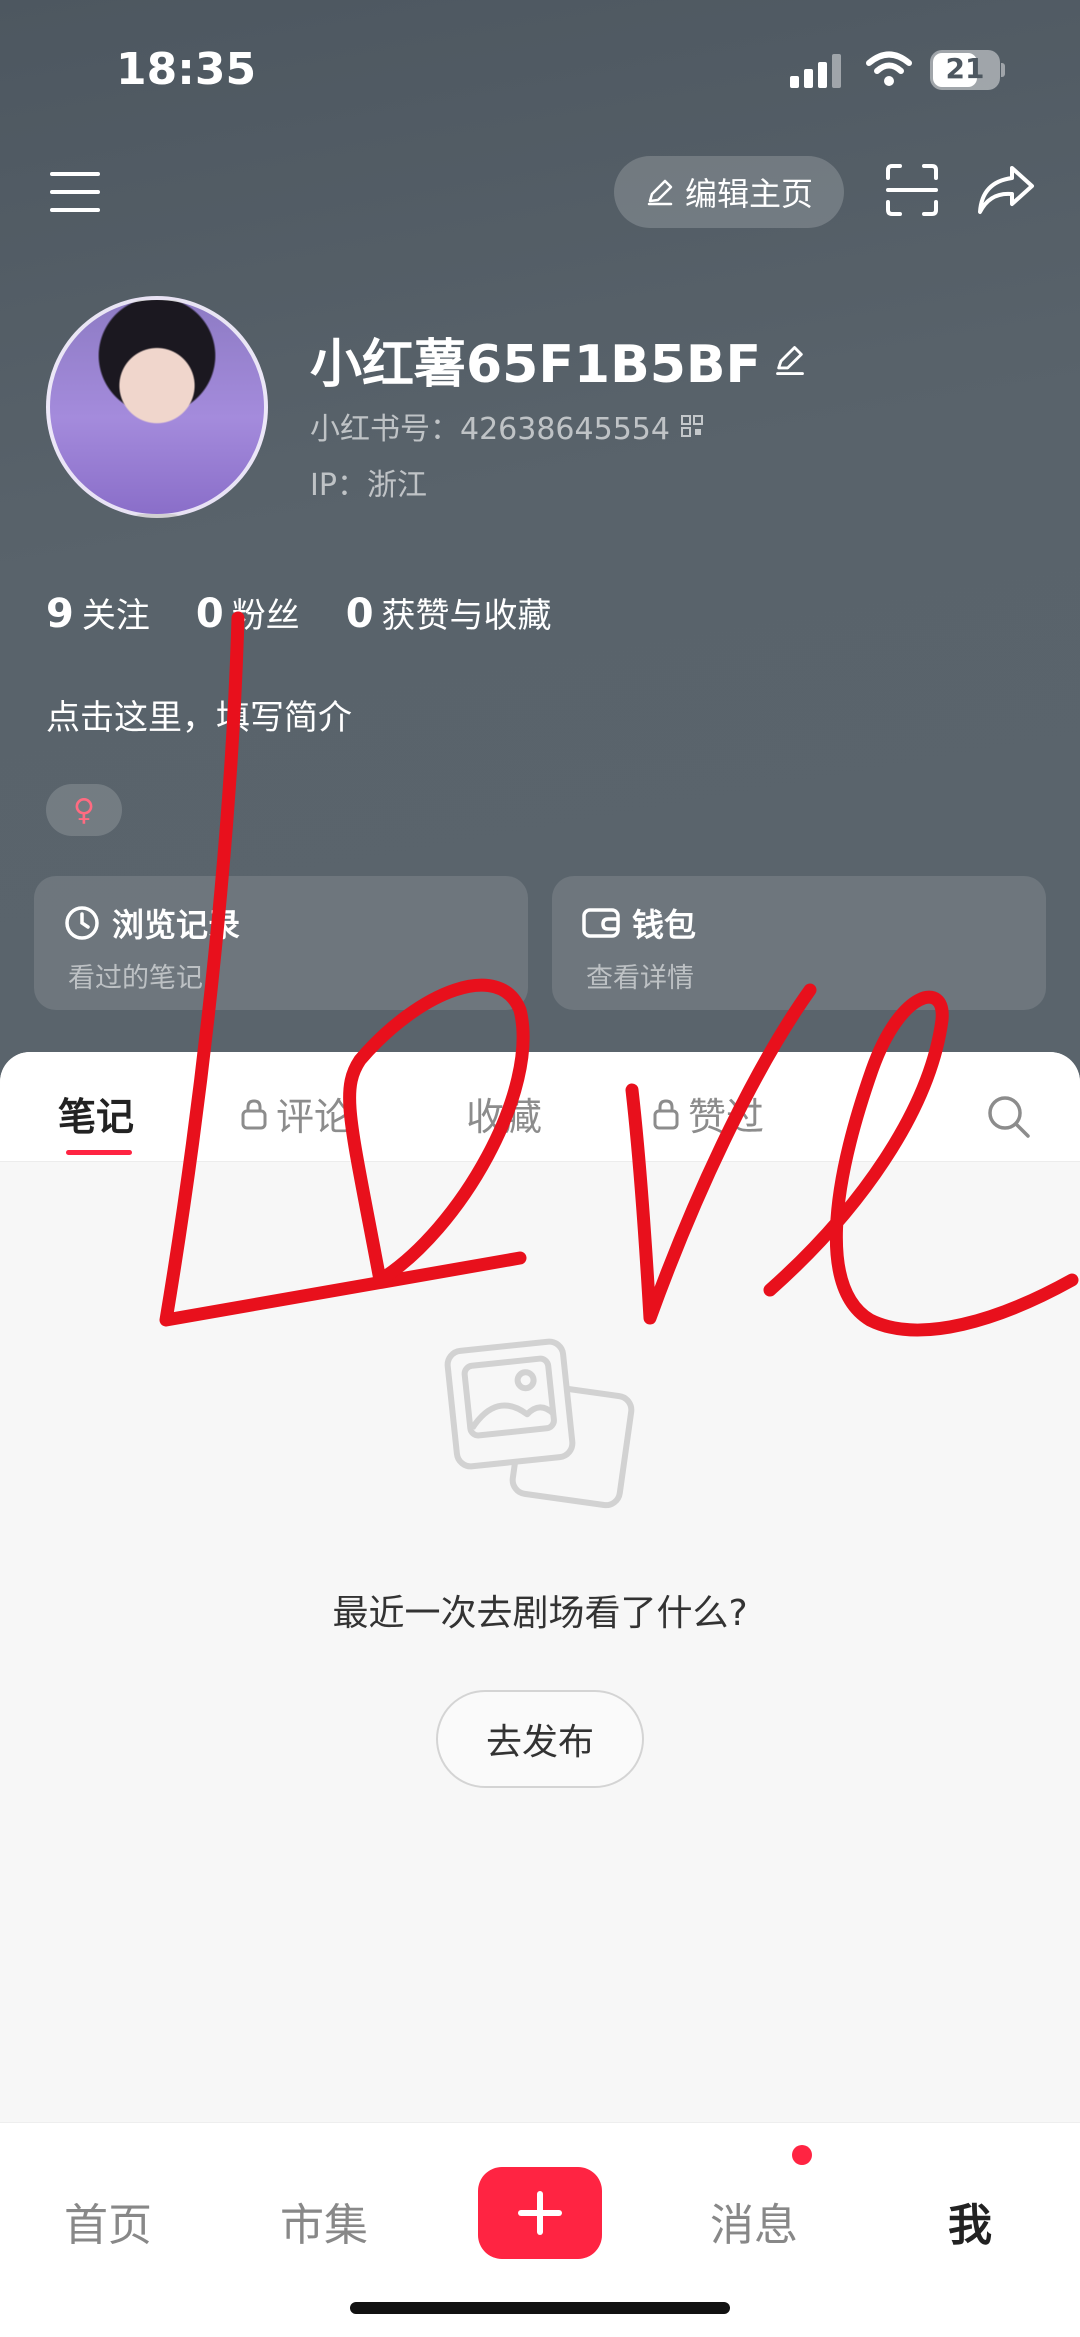 The height and width of the screenshot is (2337, 1080). Describe the element at coordinates (176, 925) in the screenshot. I see `card-title: 浏览记录` at that location.